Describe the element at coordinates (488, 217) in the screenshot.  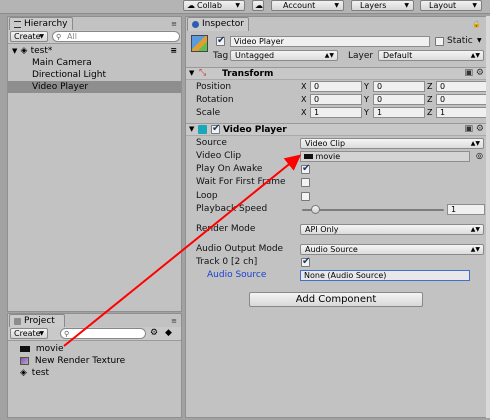
I see `scrollbar` at that location.